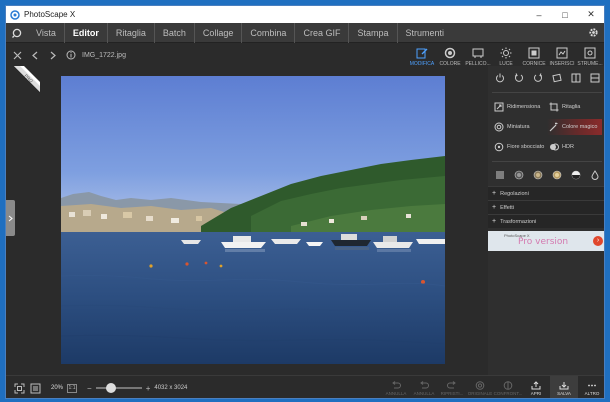 The height and width of the screenshot is (402, 610). What do you see at coordinates (104, 55) in the screenshot?
I see `file-name: IMG_1722.jpg` at bounding box center [104, 55].